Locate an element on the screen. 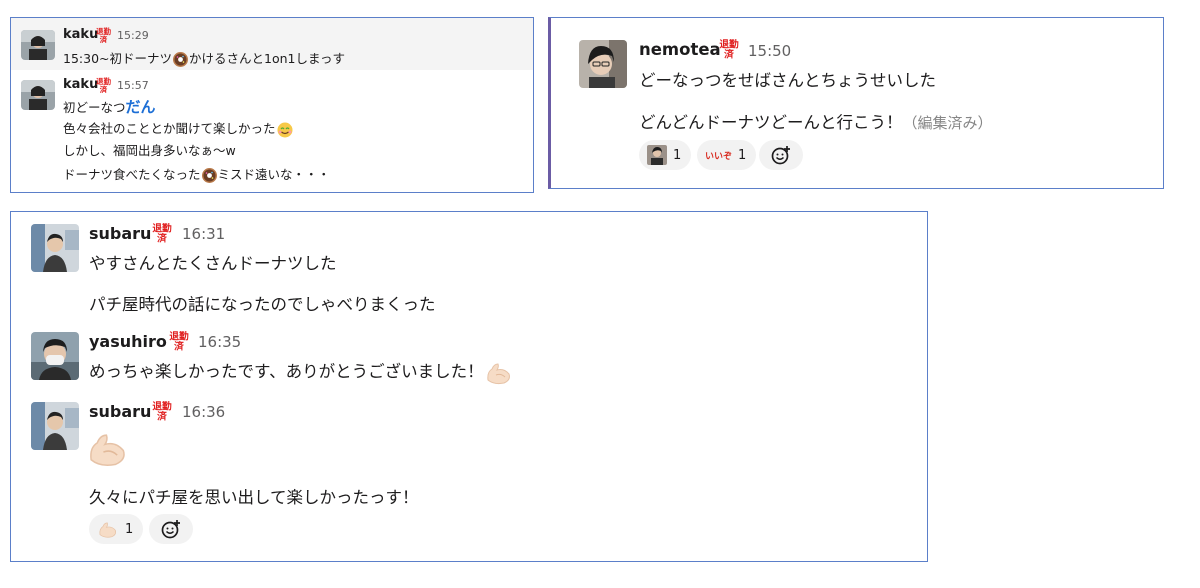 The width and height of the screenshot is (1200, 588). message: kaku 退勤済 15:29 15:30~初ドーナツ かけるさんと1on1しまっす is located at coordinates (272, 44).